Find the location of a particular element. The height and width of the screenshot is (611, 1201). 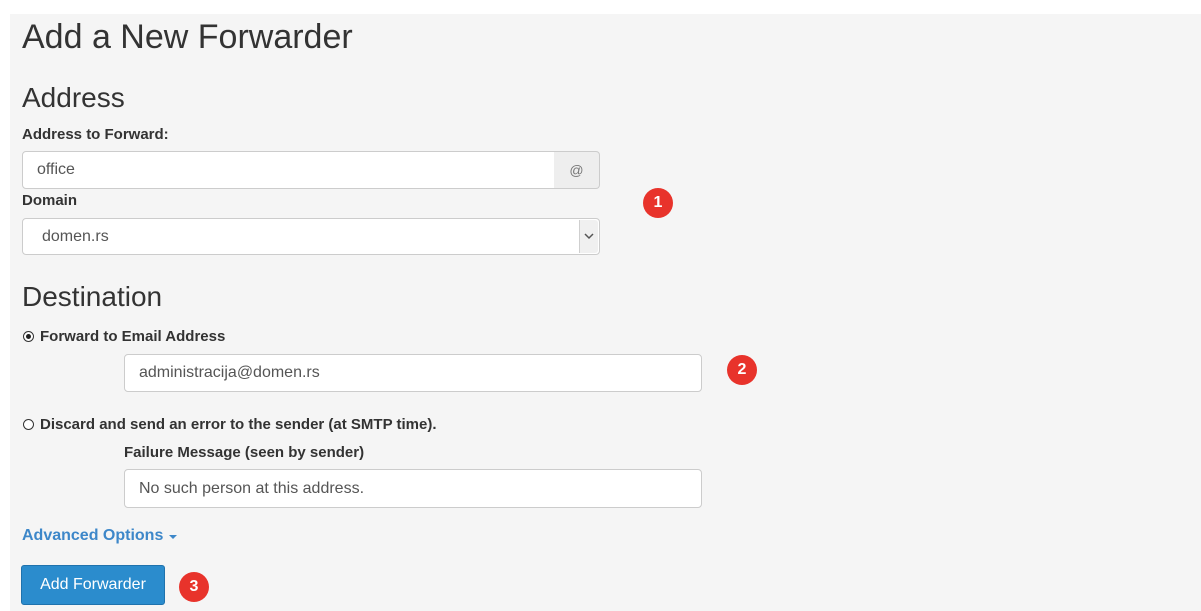

advanced-options-label: Advanced Options is located at coordinates (93, 535).